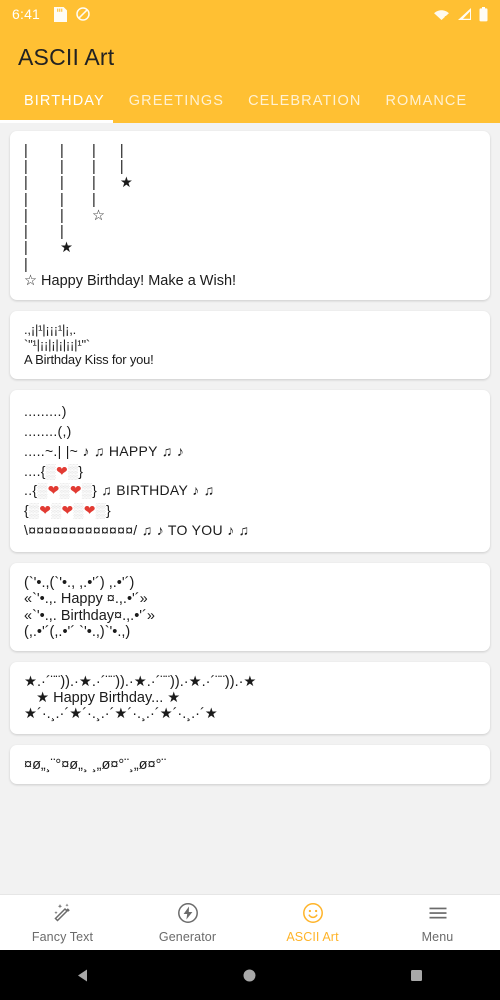  I want to click on tab-active-indicator, so click(56, 121).